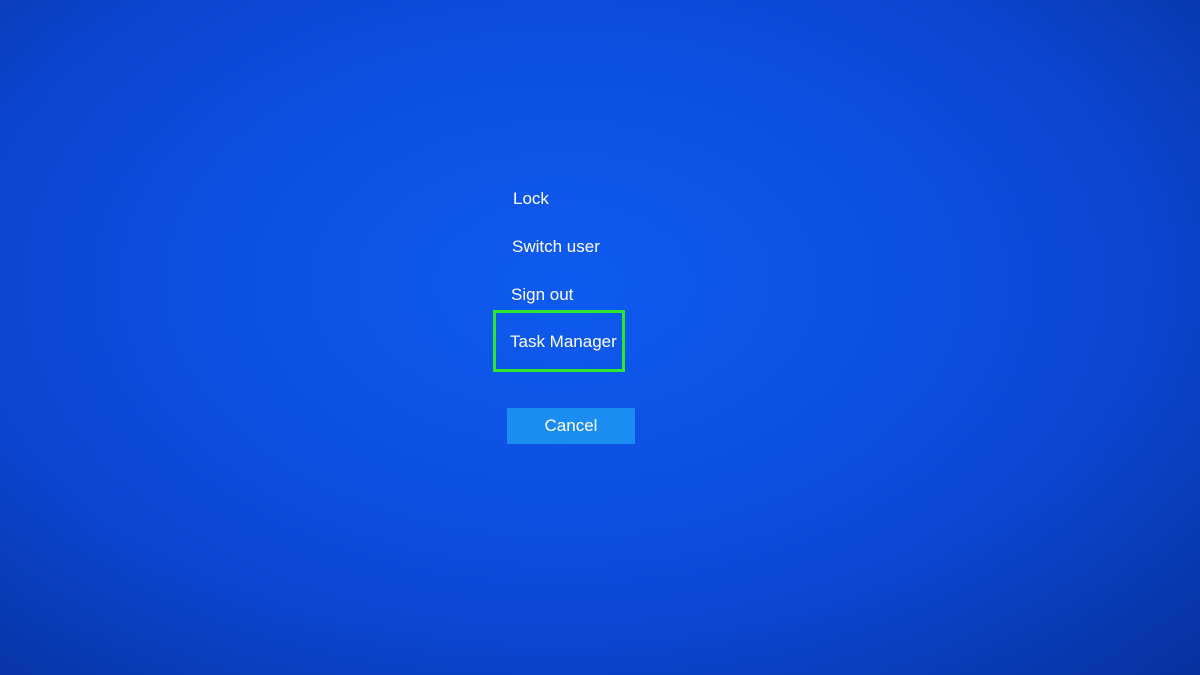 The image size is (1200, 675). What do you see at coordinates (531, 199) in the screenshot?
I see `lock-option: Lock` at bounding box center [531, 199].